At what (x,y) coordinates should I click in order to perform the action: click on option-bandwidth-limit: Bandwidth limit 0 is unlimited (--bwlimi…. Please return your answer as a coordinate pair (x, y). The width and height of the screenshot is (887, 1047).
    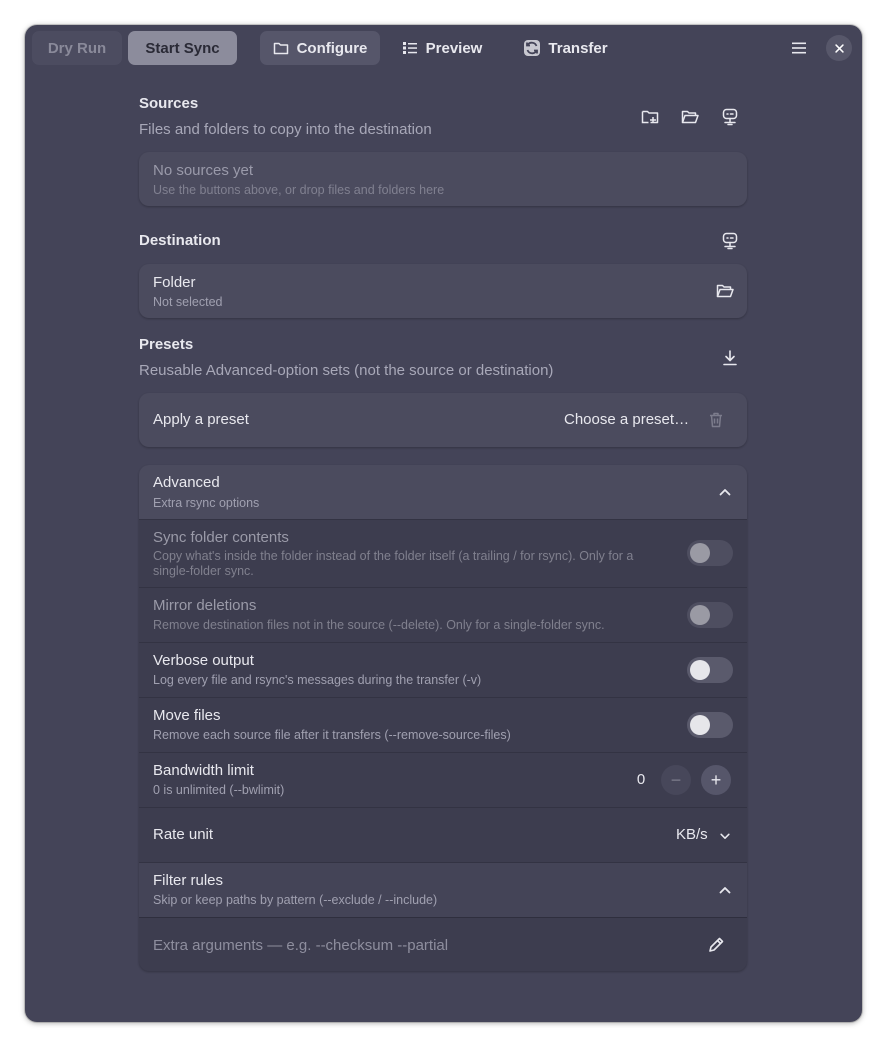
    Looking at the image, I should click on (443, 780).